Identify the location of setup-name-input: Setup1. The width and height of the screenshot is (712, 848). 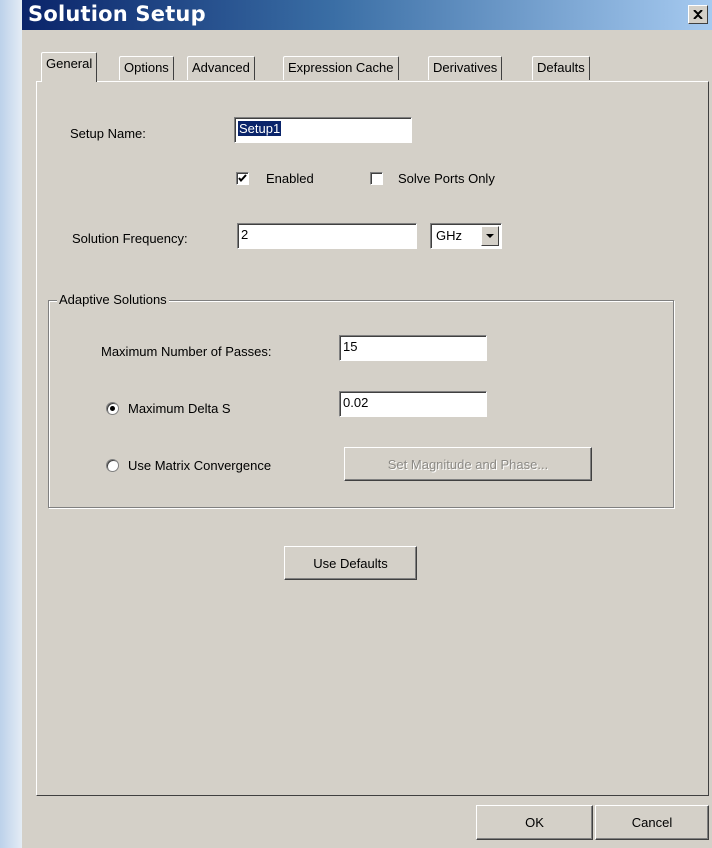
(323, 130).